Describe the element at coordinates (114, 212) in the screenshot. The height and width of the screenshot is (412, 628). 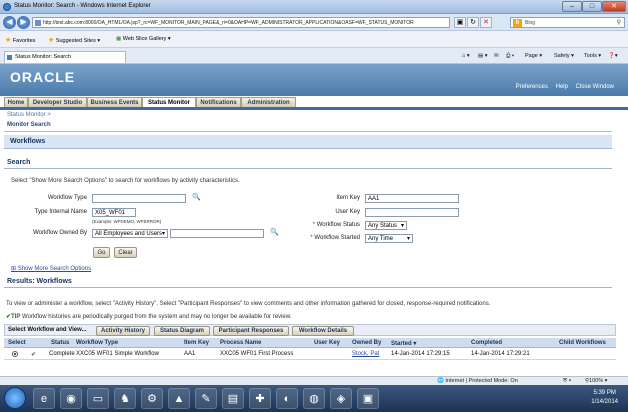
I see `type-internal-name-field: X05_WF01` at that location.